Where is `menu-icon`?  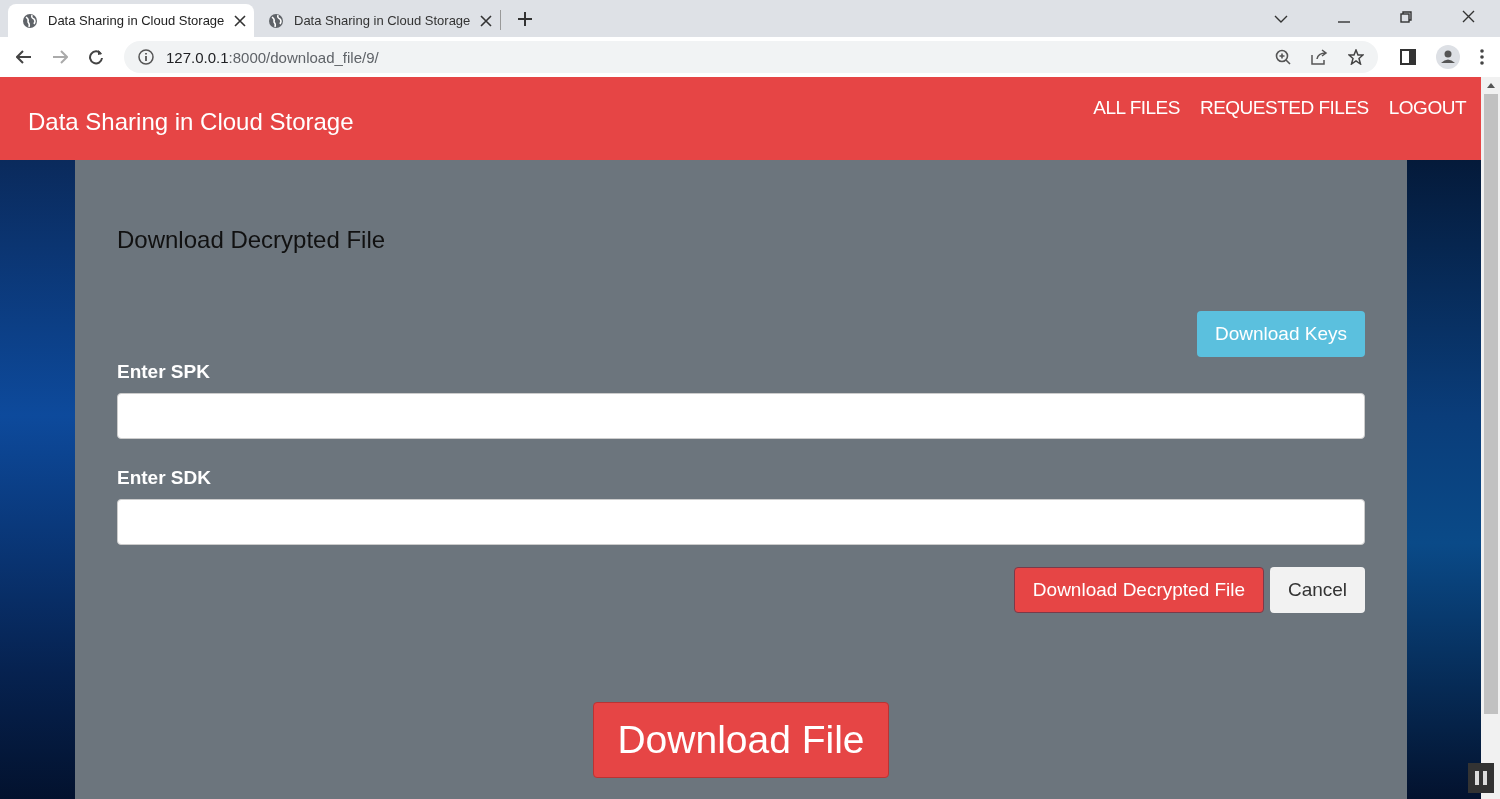
menu-icon is located at coordinates (1482, 57).